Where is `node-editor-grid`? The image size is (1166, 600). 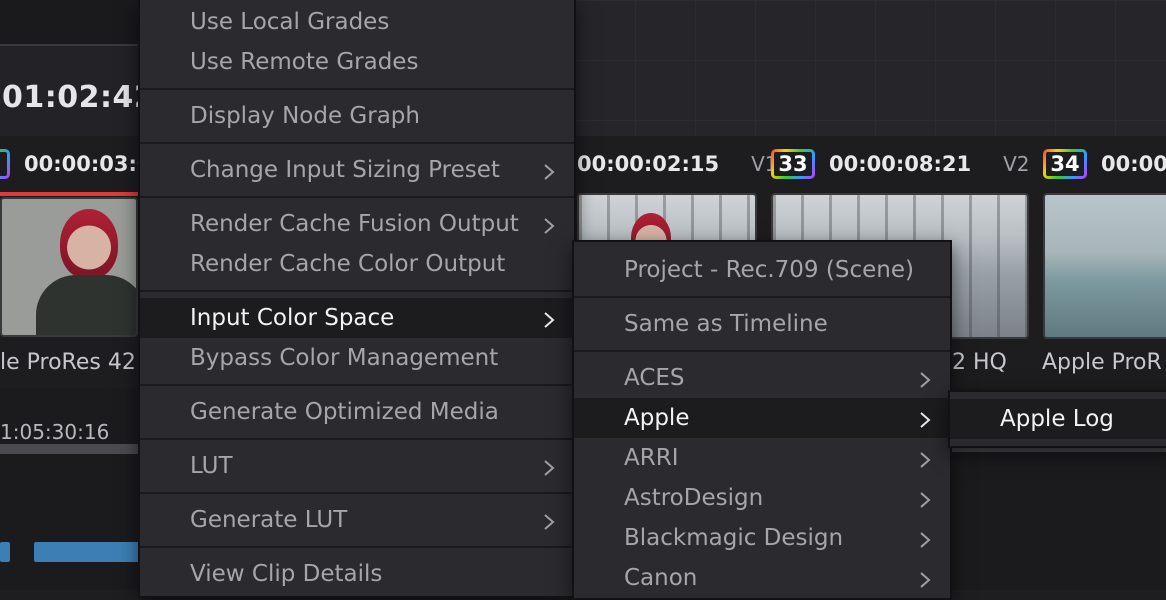
node-editor-grid is located at coordinates (870, 68).